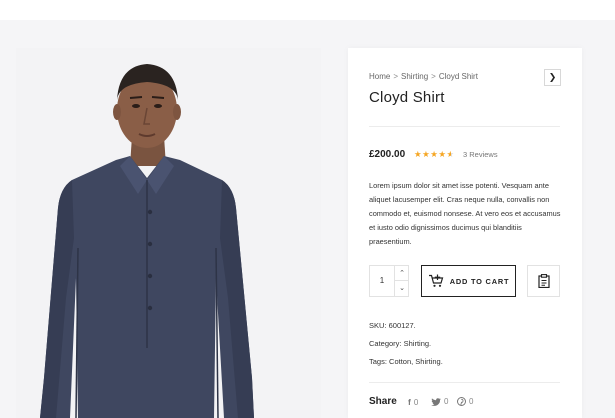 The width and height of the screenshot is (615, 418). I want to click on facebook-icon: f, so click(409, 402).